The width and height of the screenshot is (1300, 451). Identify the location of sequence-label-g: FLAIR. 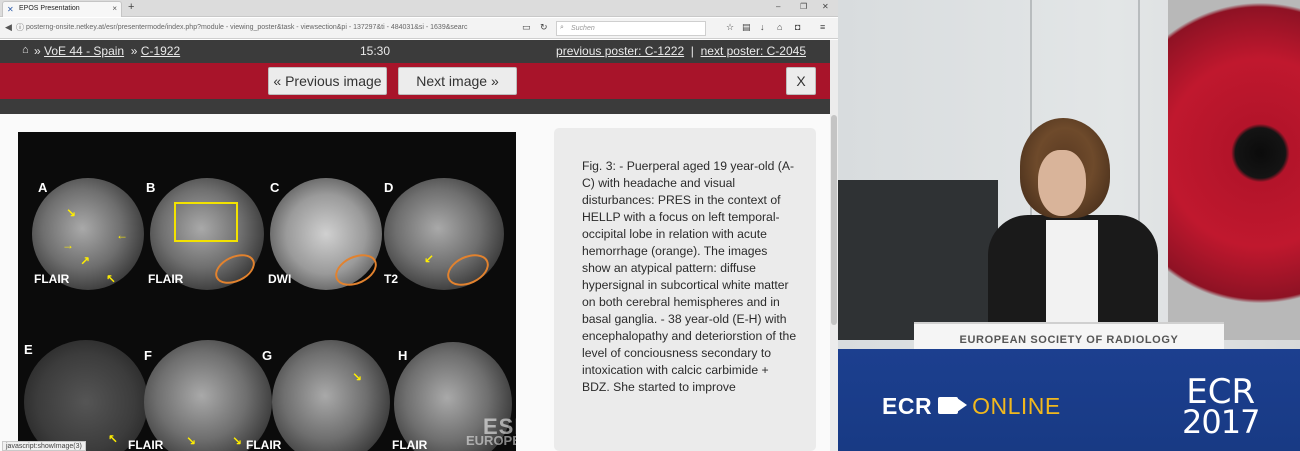
(264, 444).